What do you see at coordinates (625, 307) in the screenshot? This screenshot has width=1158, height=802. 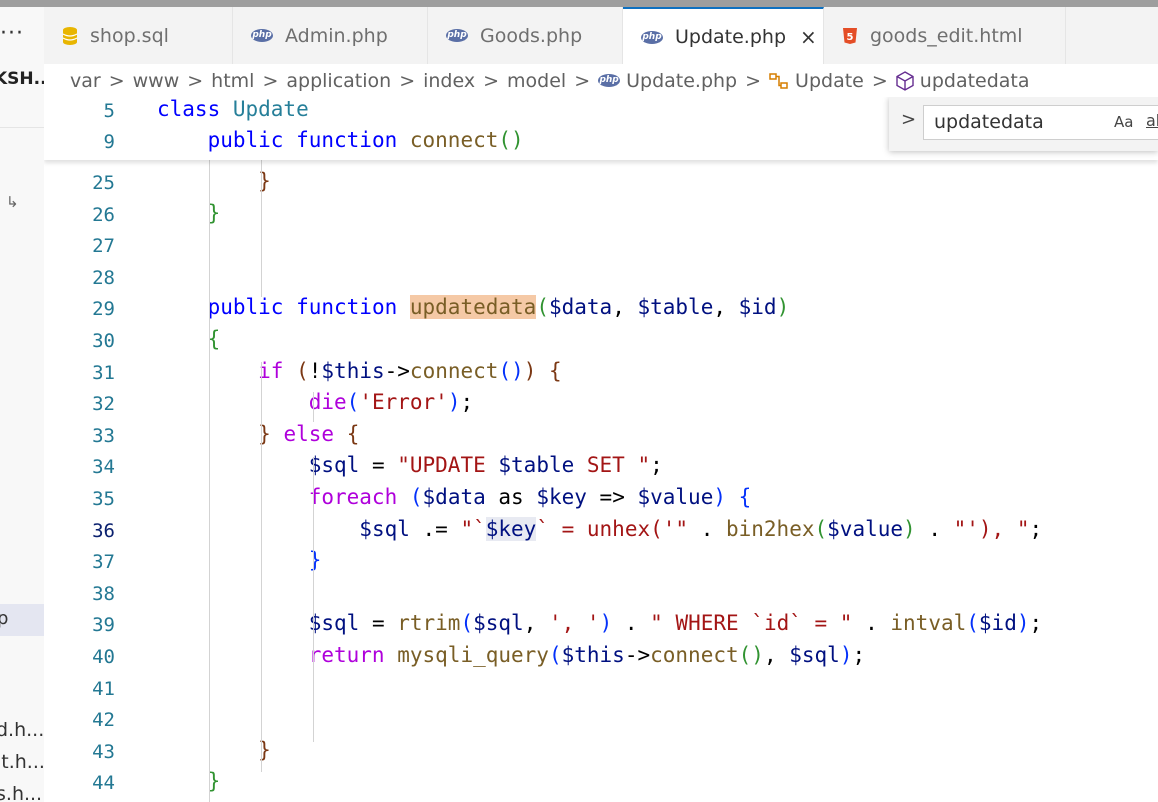 I see `code-token: ,` at bounding box center [625, 307].